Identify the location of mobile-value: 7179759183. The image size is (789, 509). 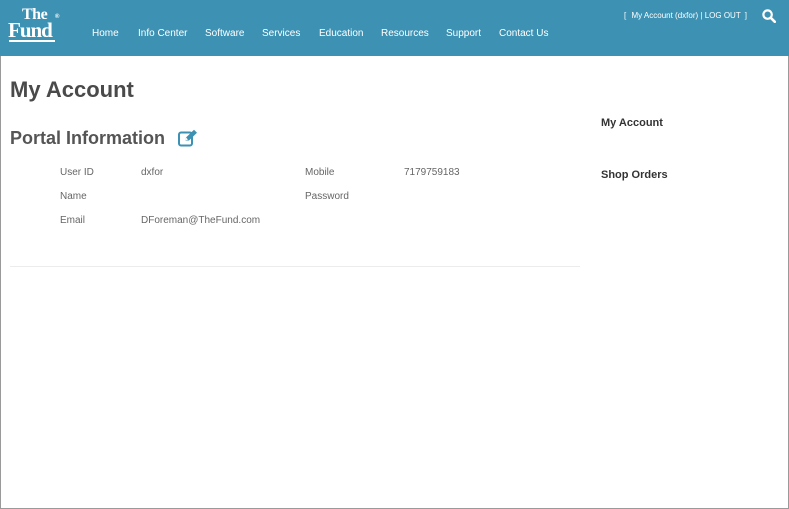
(432, 172).